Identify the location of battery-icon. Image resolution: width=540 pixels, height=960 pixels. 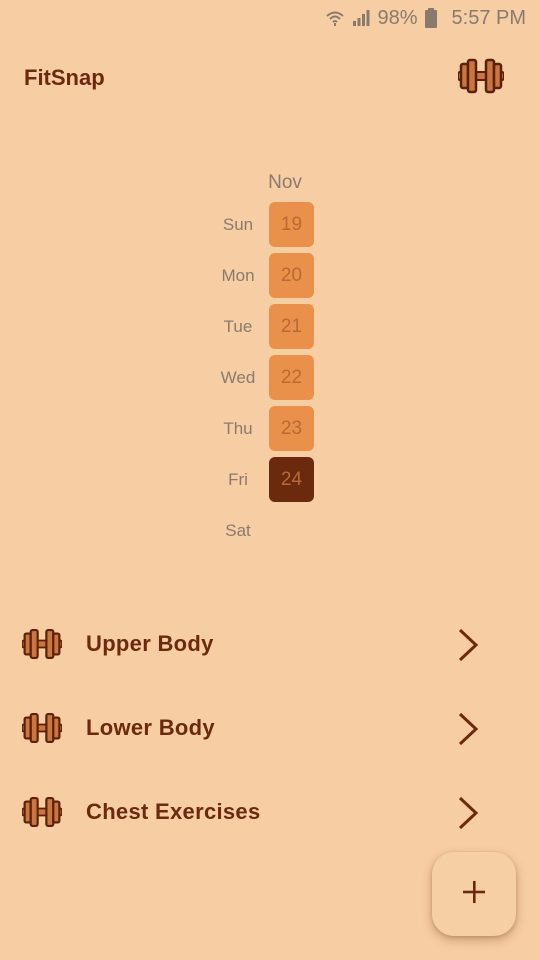
(431, 18).